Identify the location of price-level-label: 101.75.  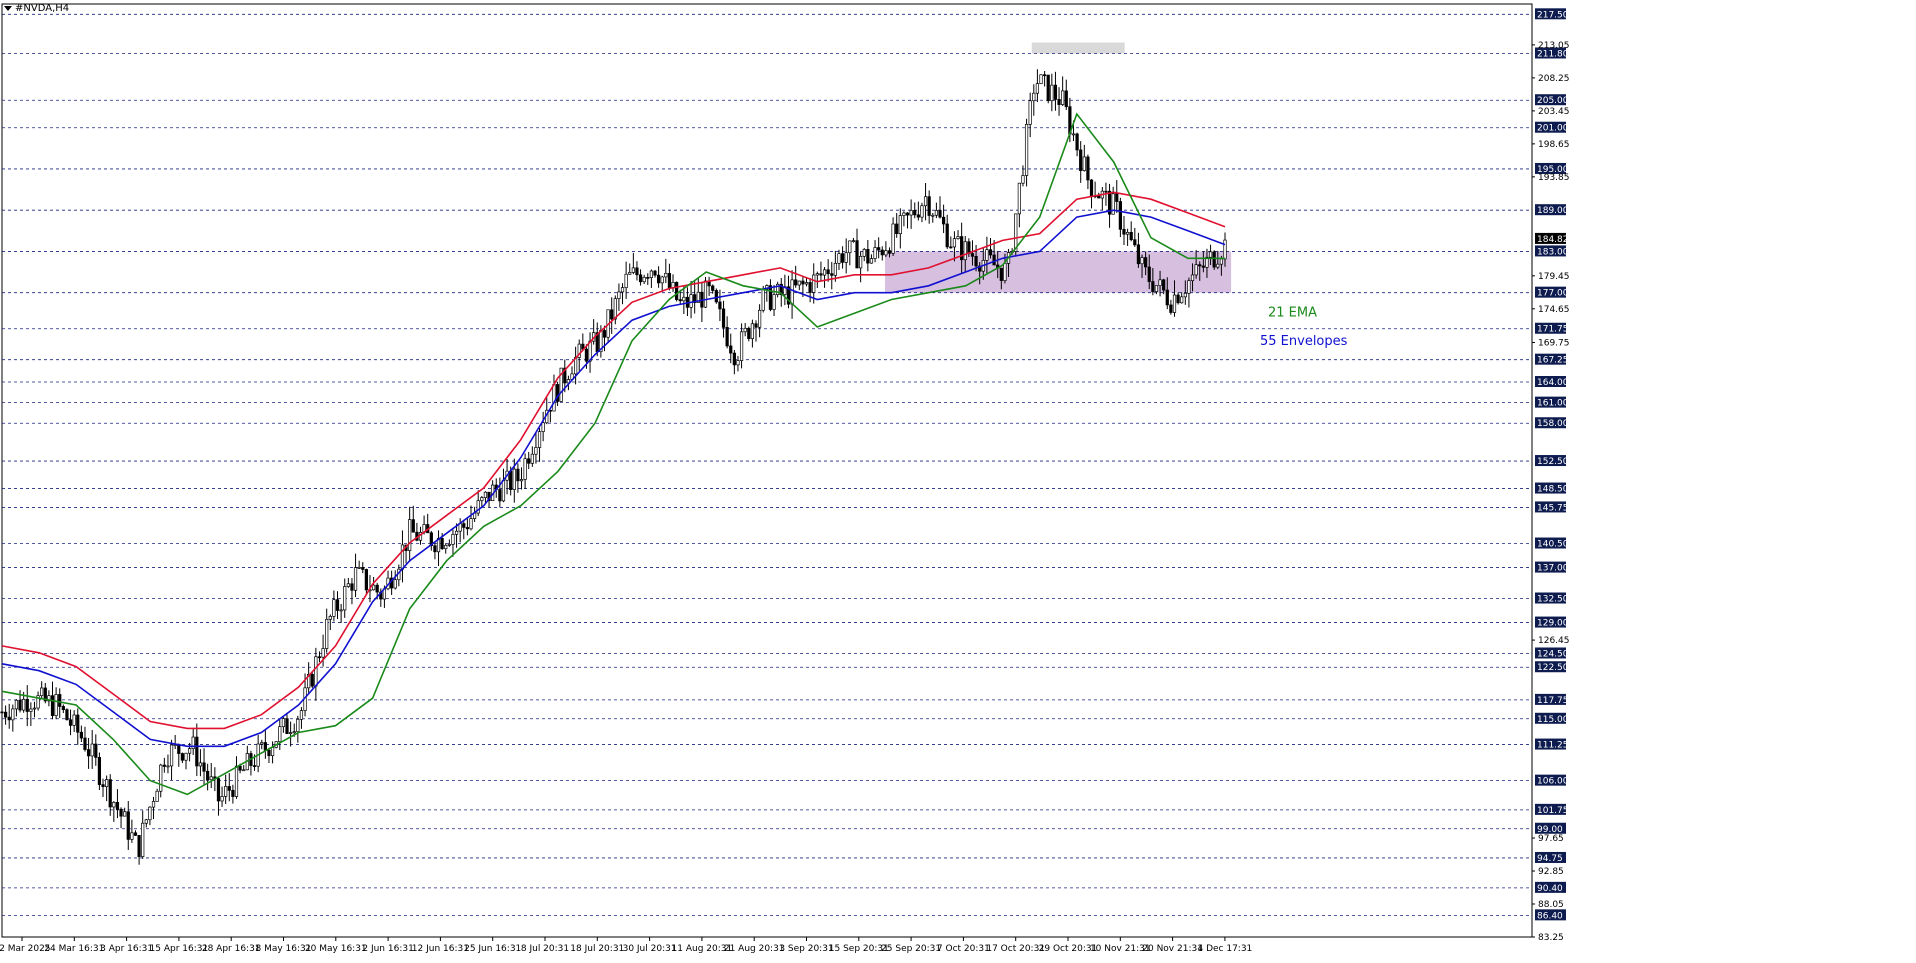
(1553, 811).